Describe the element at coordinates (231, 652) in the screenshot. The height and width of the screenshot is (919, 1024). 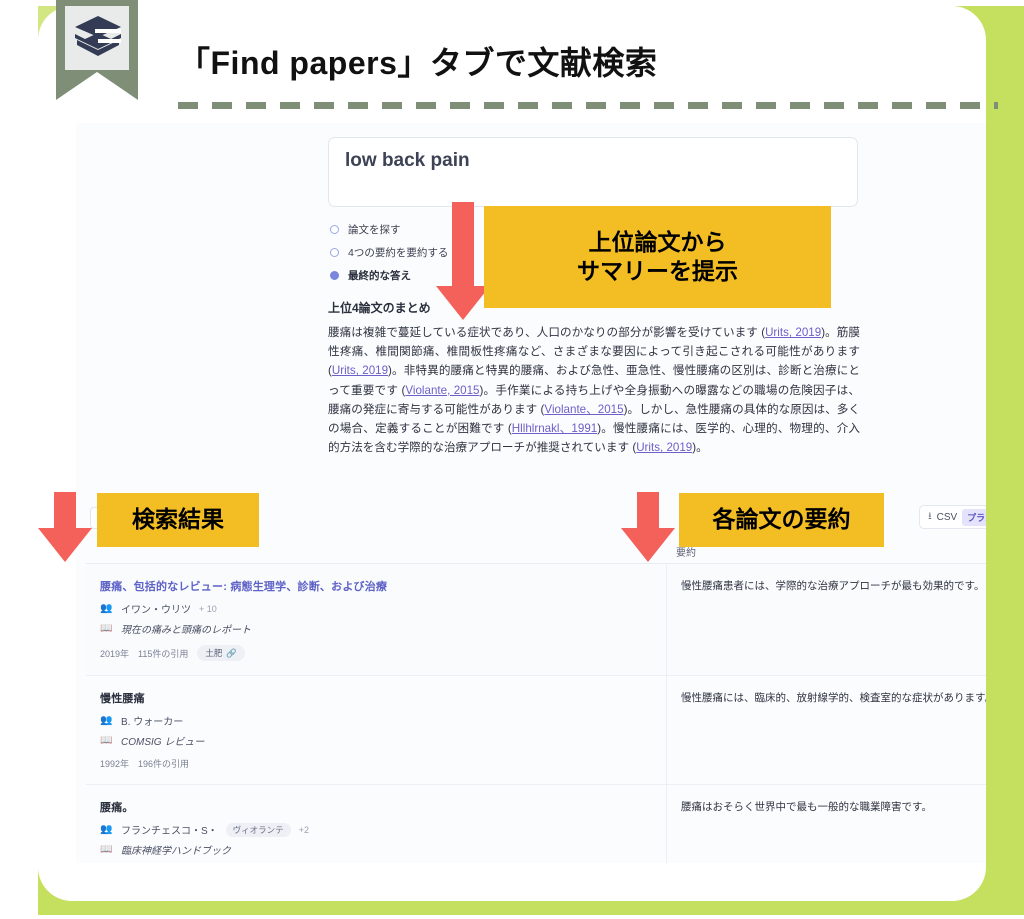
I see `link-icon: 🔗` at that location.